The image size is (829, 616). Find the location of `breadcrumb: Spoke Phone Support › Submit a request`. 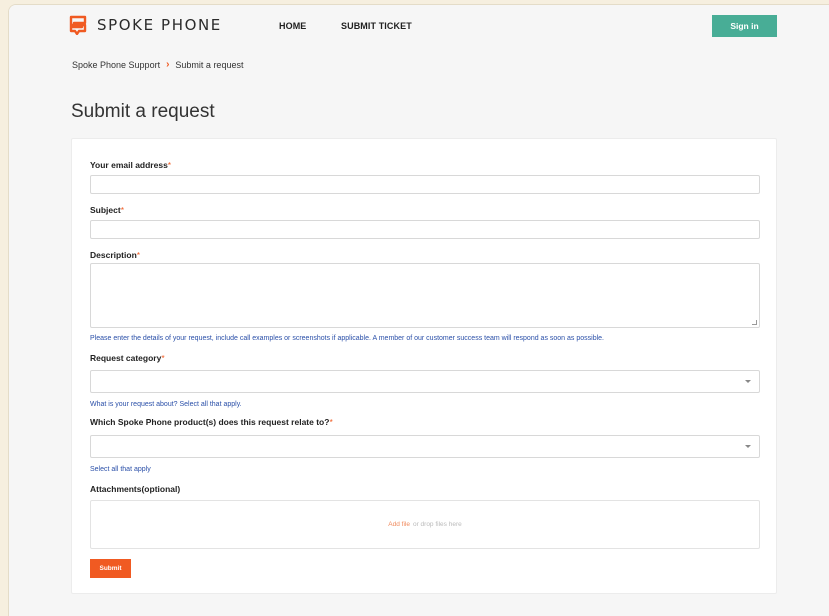

breadcrumb: Spoke Phone Support › Submit a request is located at coordinates (157, 64).